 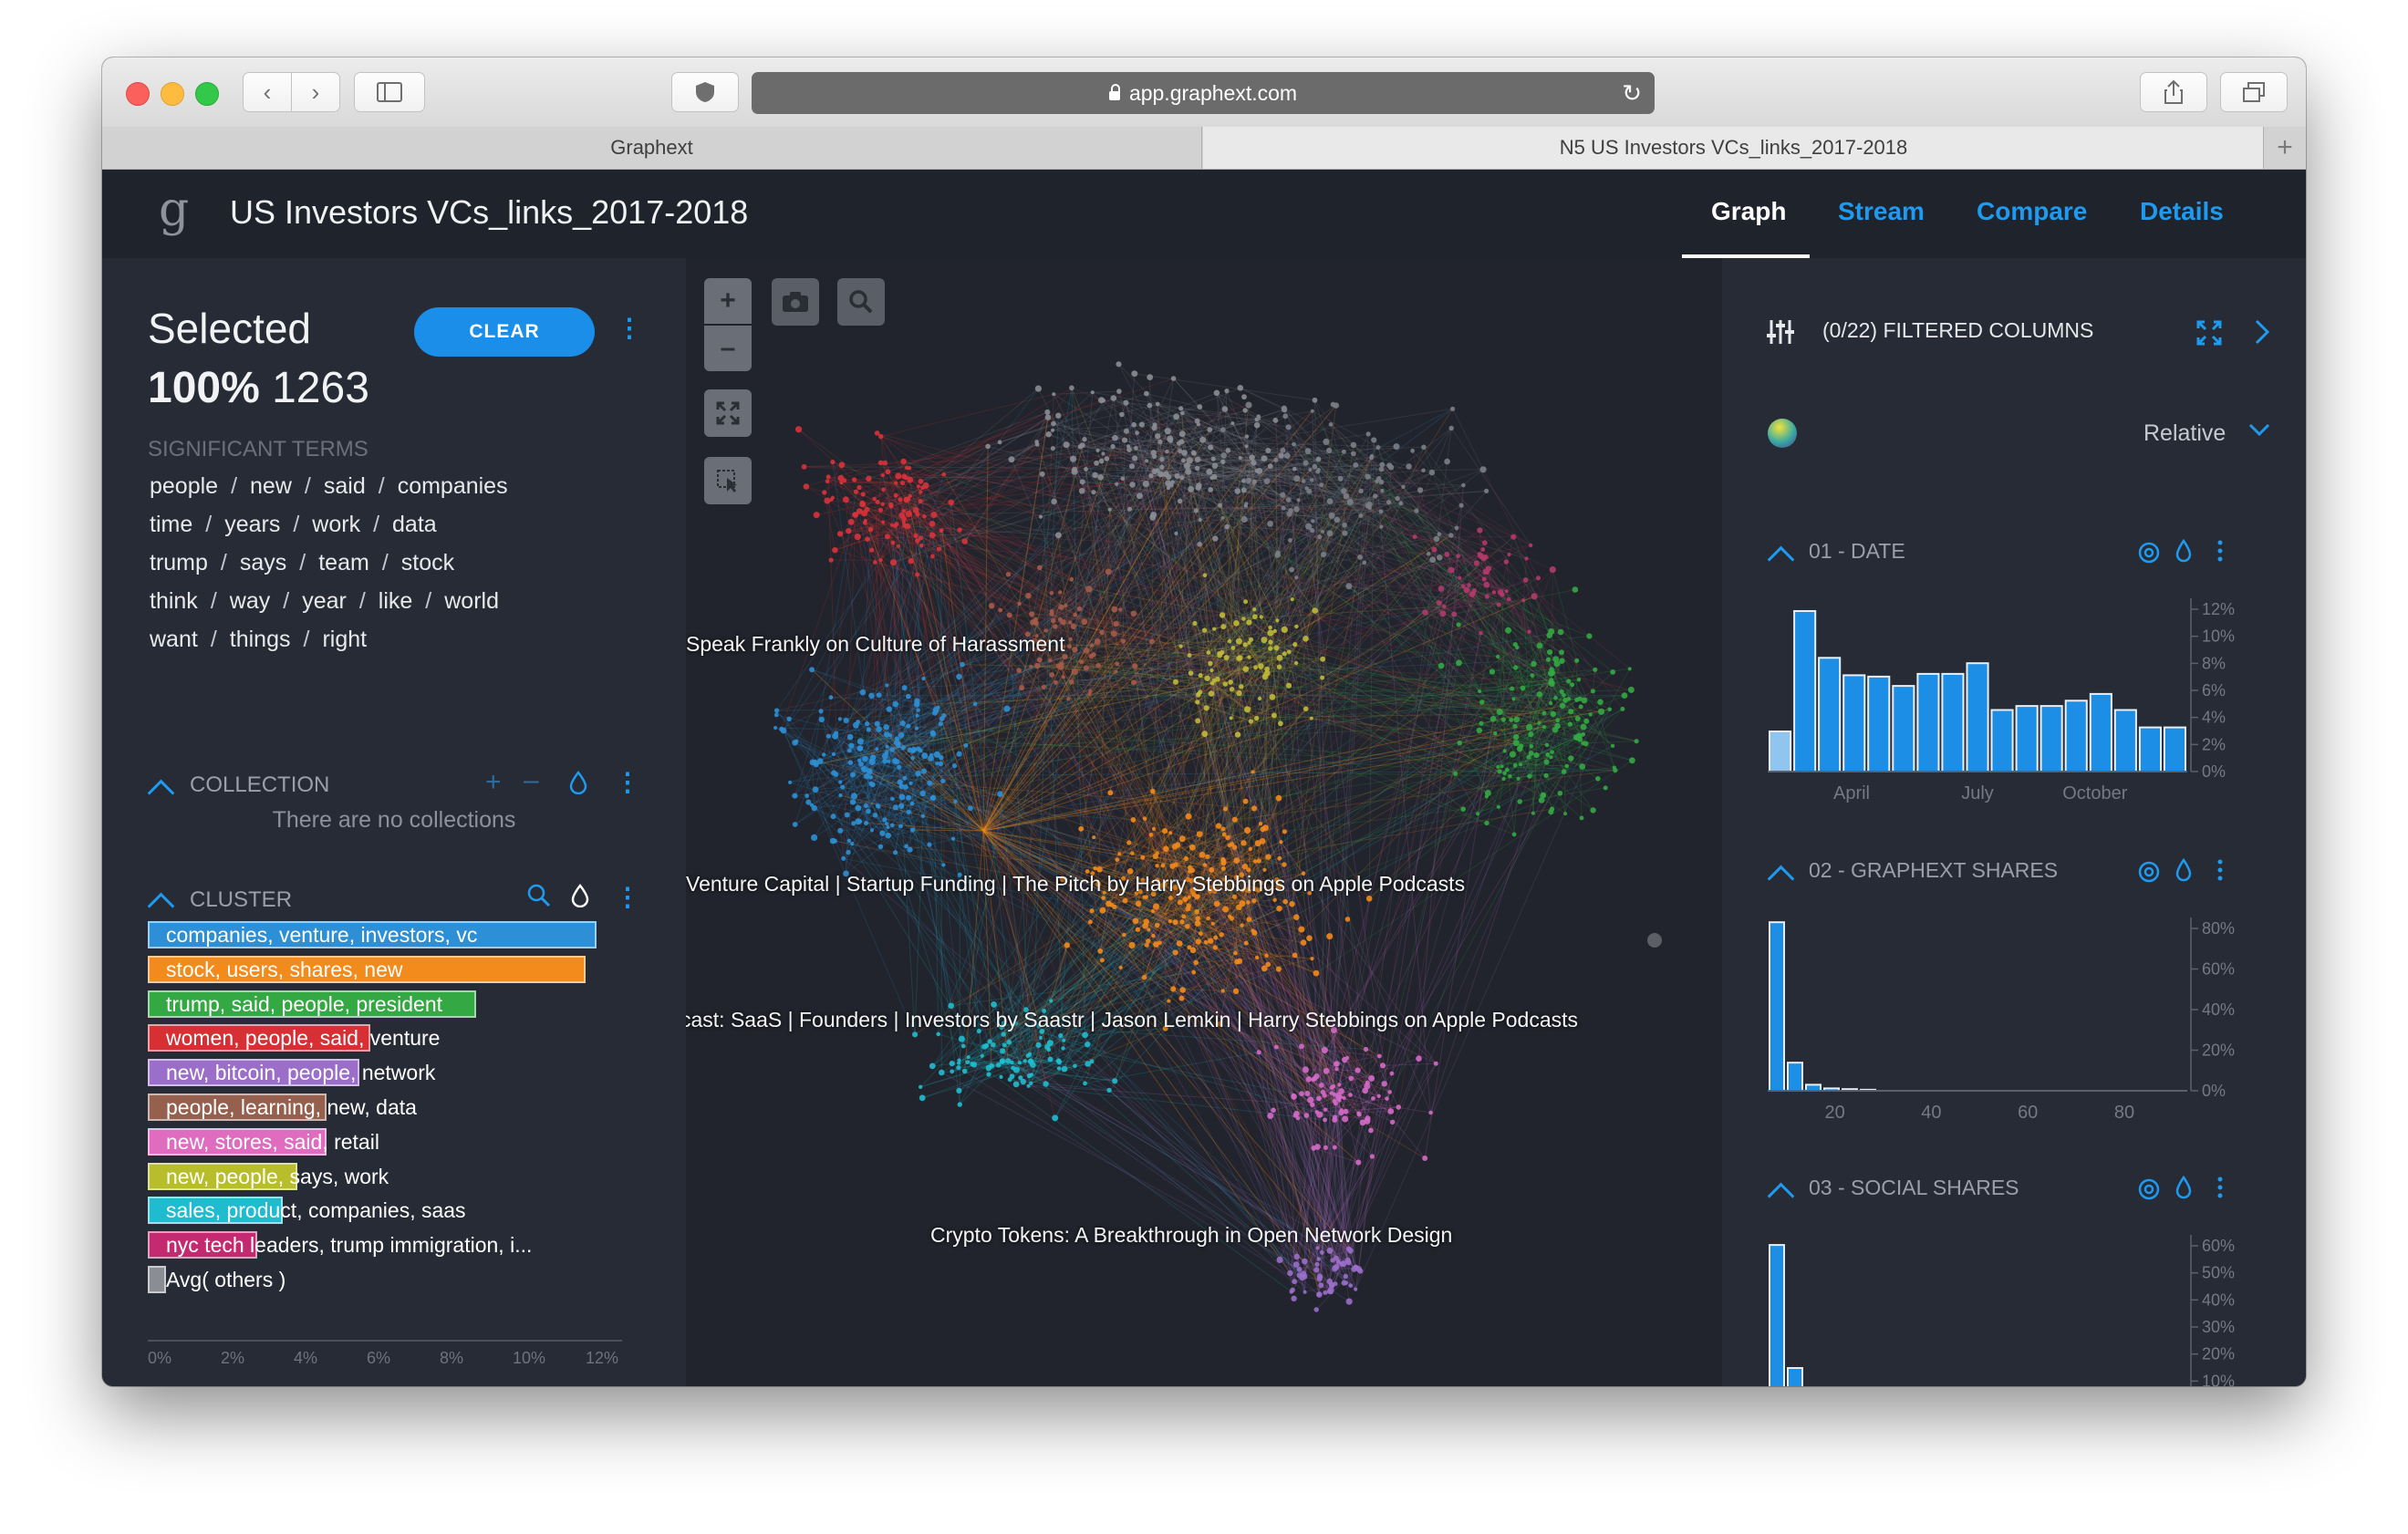 What do you see at coordinates (1203, 93) in the screenshot?
I see `address-bar: app.graphext.com ↻` at bounding box center [1203, 93].